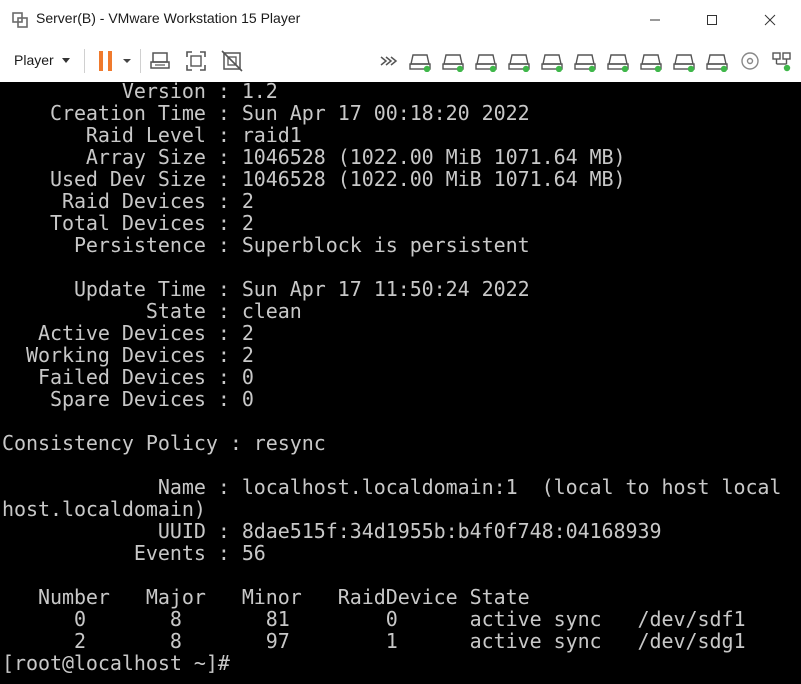 This screenshot has height=684, width=801. Describe the element at coordinates (34, 60) in the screenshot. I see `player-menu-label: Player` at that location.